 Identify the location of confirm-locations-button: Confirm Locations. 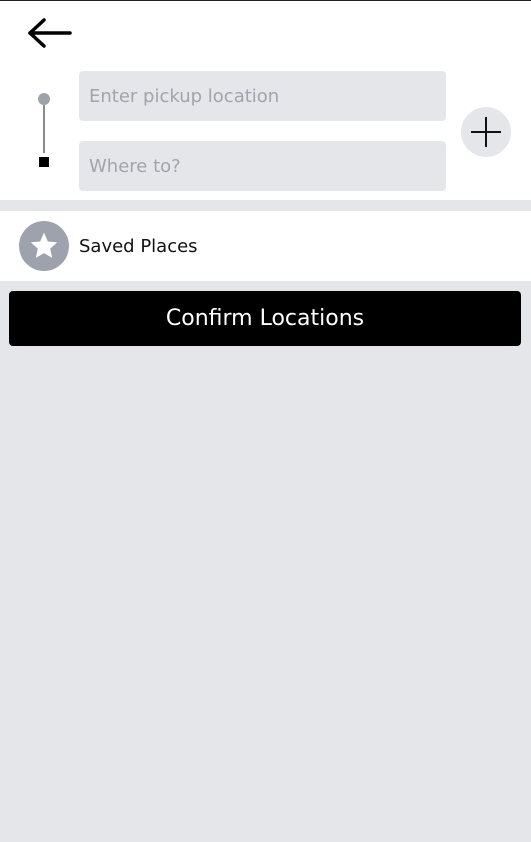
(265, 318).